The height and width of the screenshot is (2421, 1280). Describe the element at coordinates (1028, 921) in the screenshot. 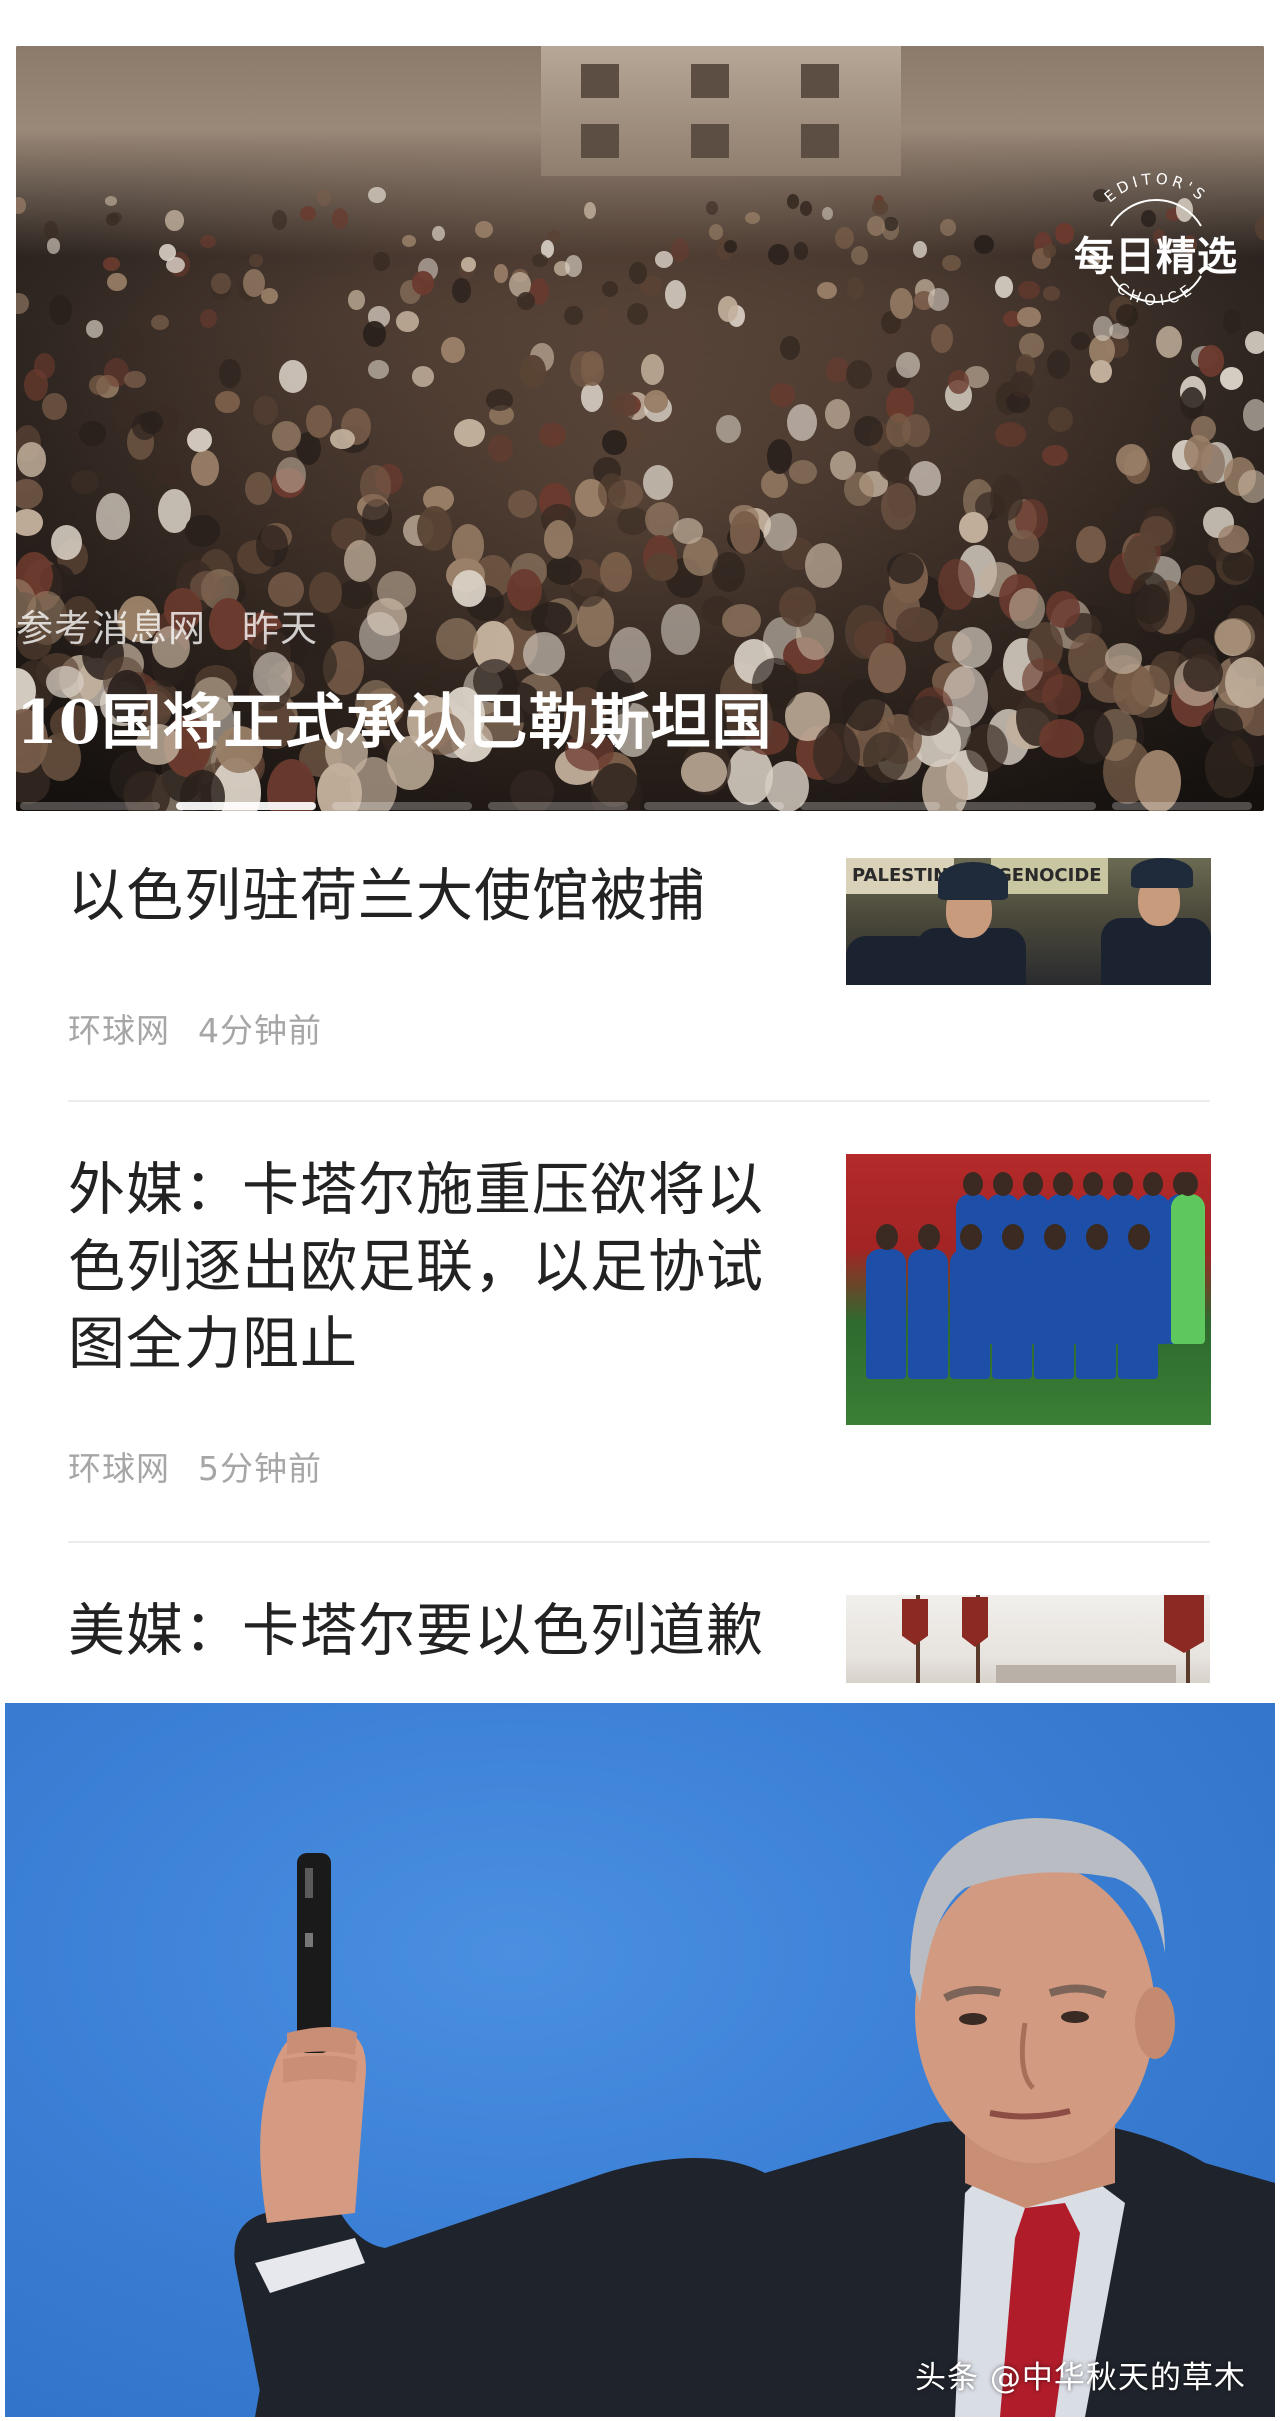

I see `police-photo-thumbnail: PALESTIN GENOCIDE` at that location.